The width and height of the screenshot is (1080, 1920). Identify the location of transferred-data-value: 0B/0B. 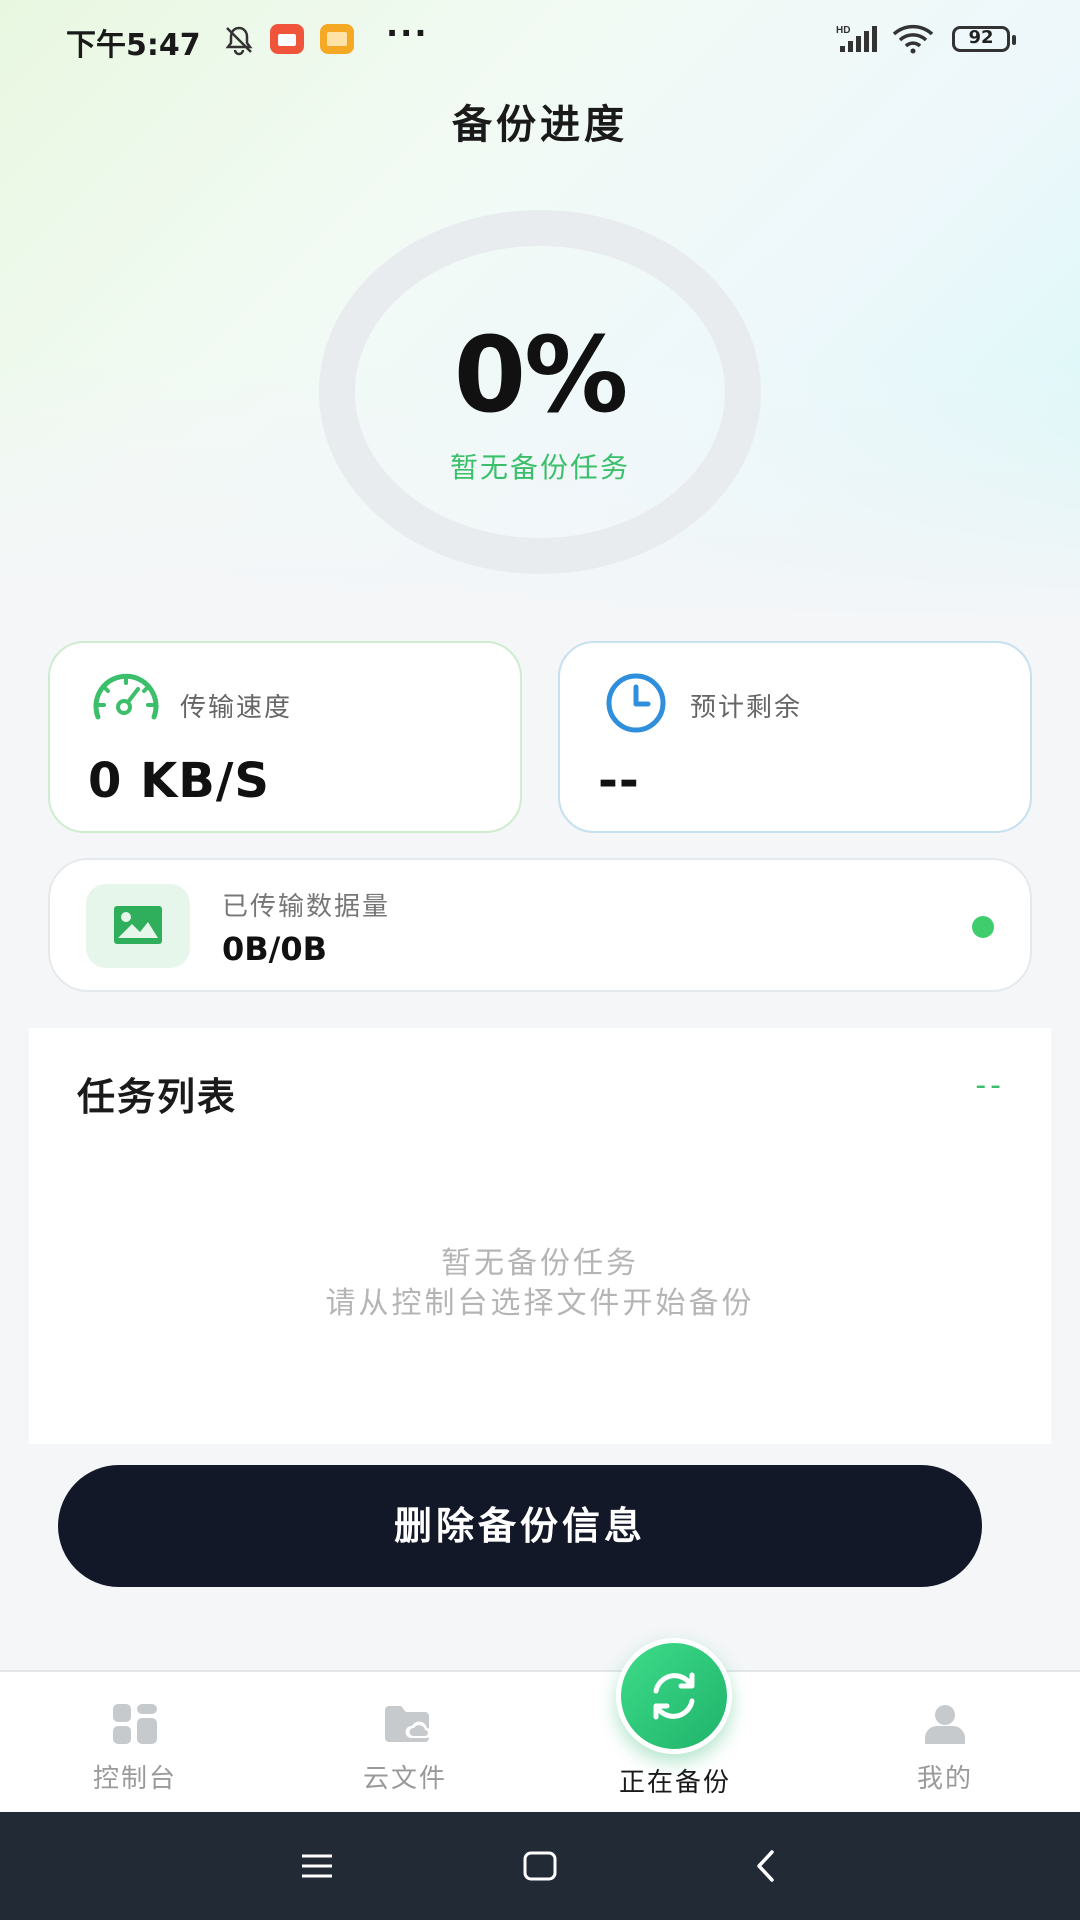
(274, 949).